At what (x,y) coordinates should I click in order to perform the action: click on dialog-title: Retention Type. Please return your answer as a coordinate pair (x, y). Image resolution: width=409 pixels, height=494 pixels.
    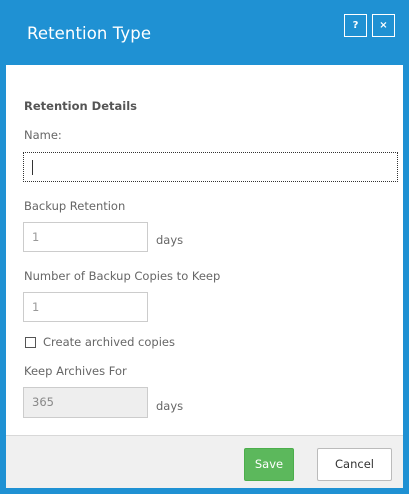
    Looking at the image, I should click on (89, 33).